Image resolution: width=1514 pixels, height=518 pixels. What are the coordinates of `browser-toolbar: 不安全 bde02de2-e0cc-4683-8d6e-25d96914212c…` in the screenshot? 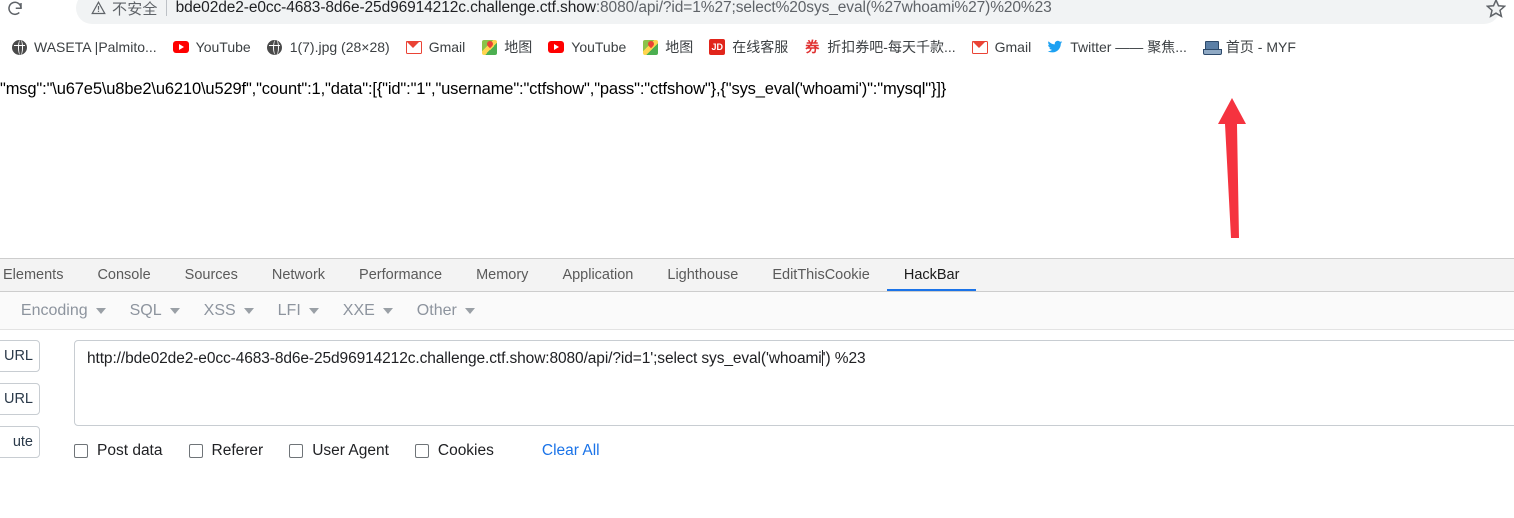 It's located at (757, 15).